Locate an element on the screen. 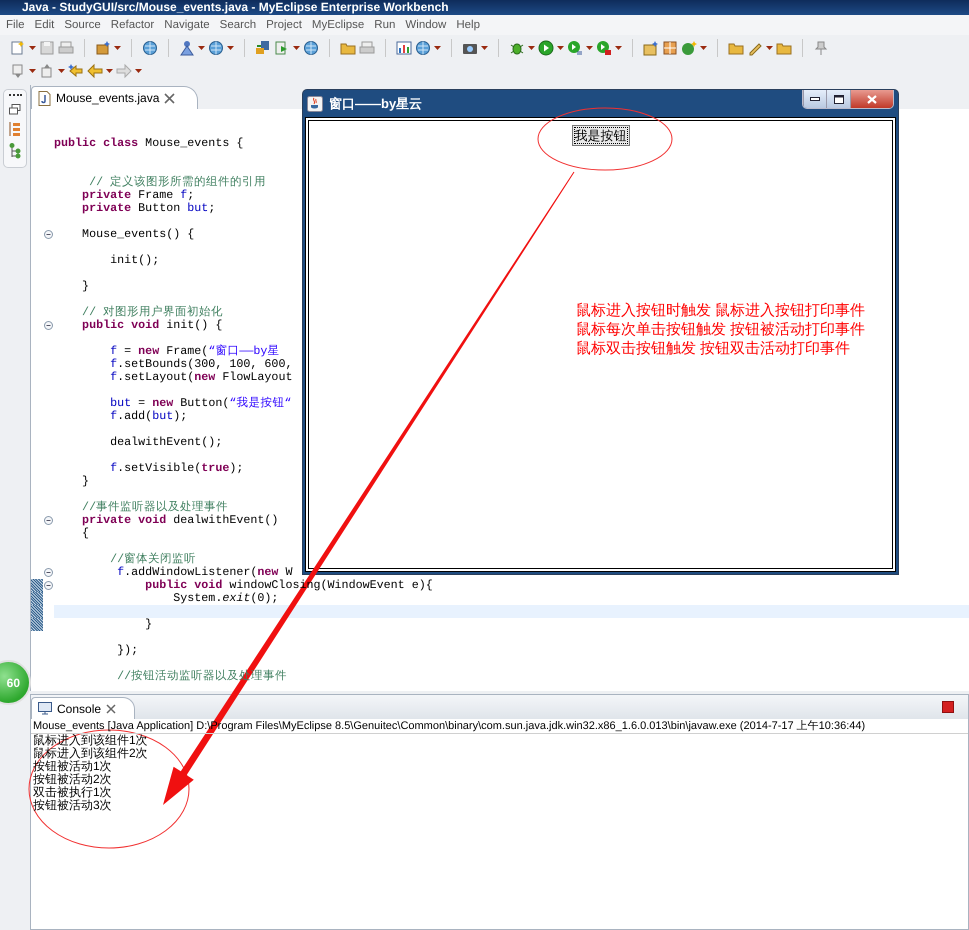 The image size is (969, 930). console-tab: Console is located at coordinates (83, 708).